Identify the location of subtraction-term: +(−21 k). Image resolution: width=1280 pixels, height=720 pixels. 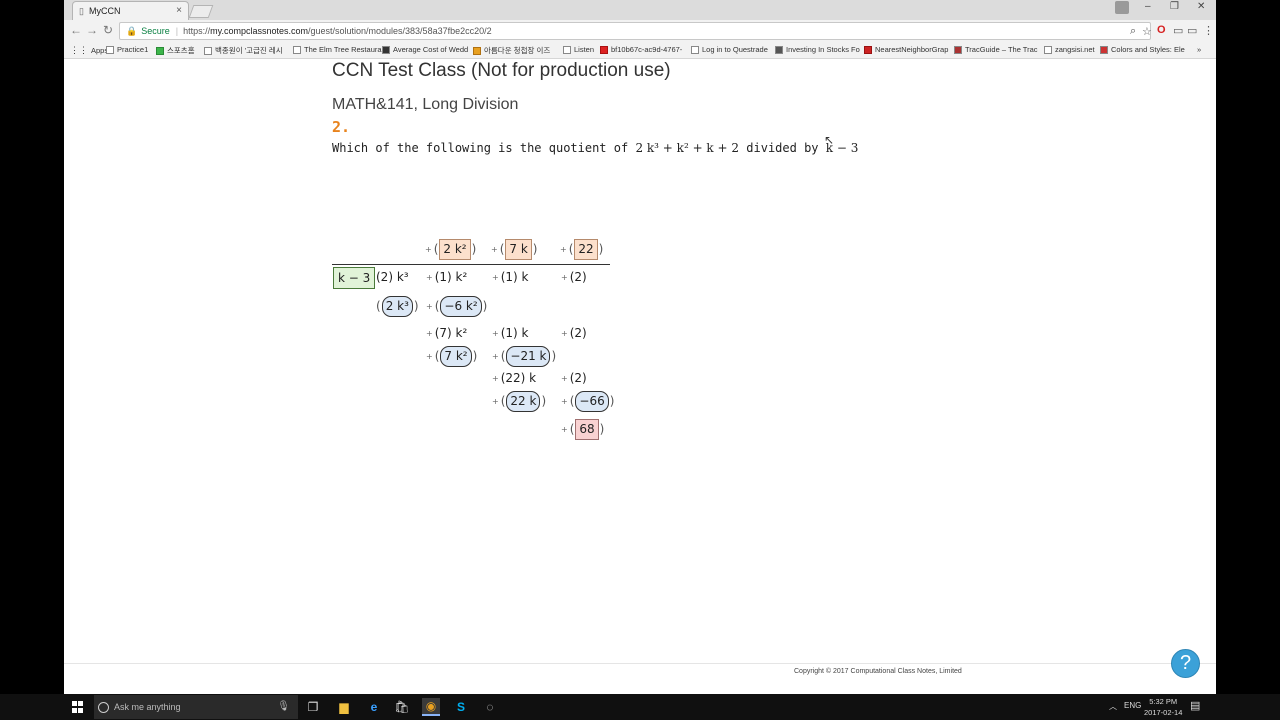
(524, 356).